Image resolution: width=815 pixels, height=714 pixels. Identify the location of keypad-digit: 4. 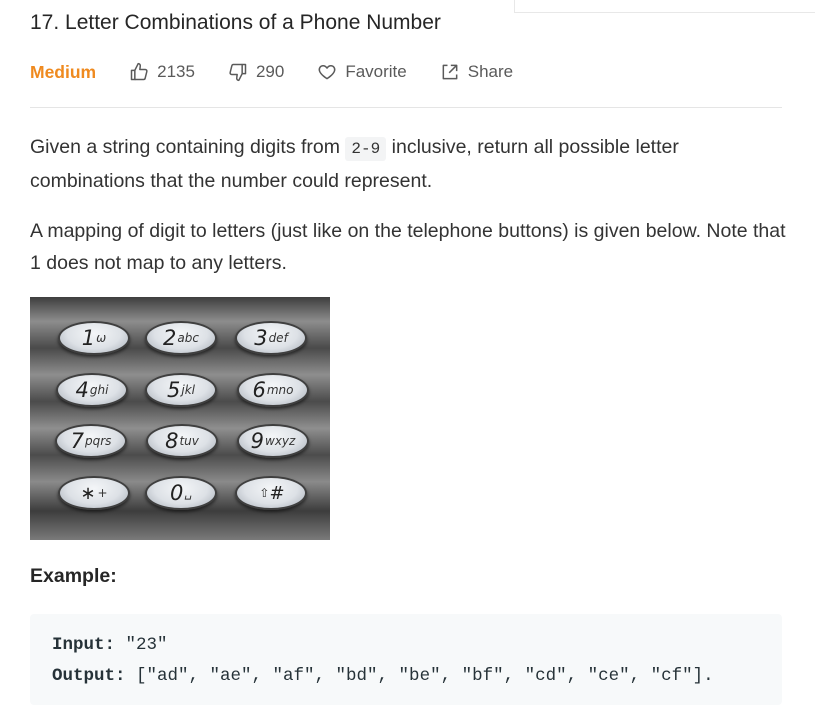
(82, 390).